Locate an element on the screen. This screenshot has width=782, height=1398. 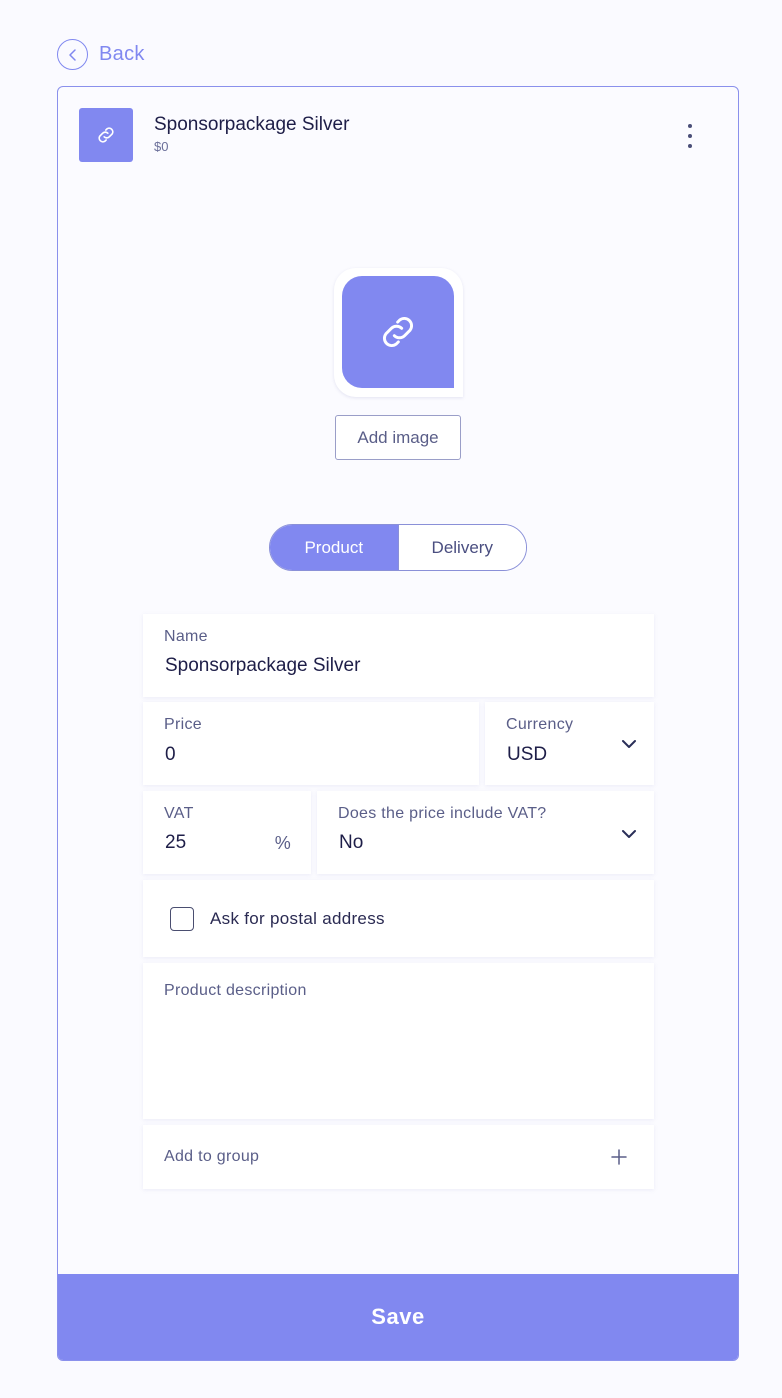
add-to-group-row: Add to group is located at coordinates (398, 1157).